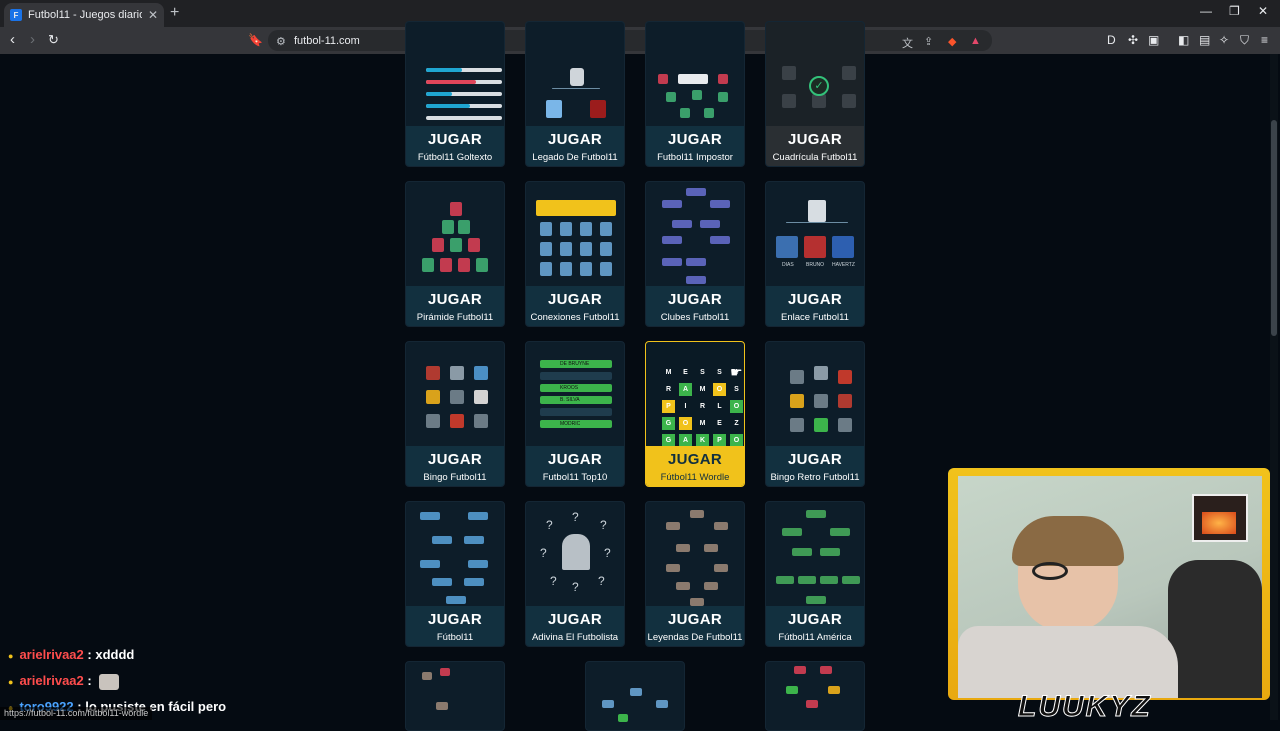 Image resolution: width=1280 pixels, height=731 pixels. What do you see at coordinates (16, 15) in the screenshot?
I see `site-favicon-icon: F` at bounding box center [16, 15].